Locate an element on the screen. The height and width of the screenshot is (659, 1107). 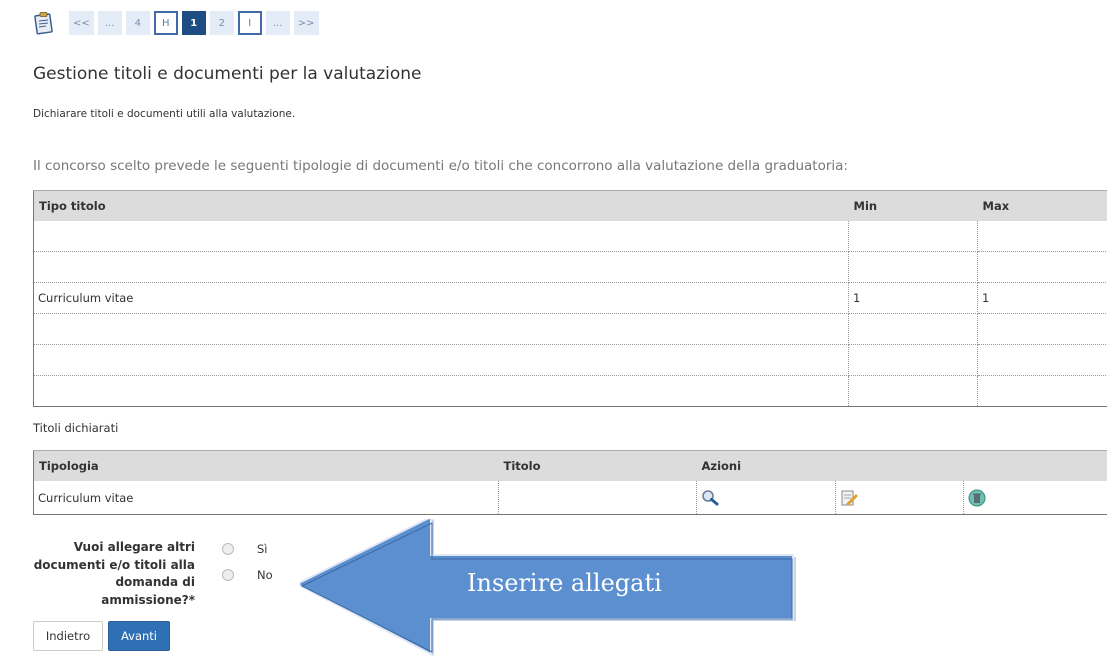
back-button: Indietro is located at coordinates (68, 636).